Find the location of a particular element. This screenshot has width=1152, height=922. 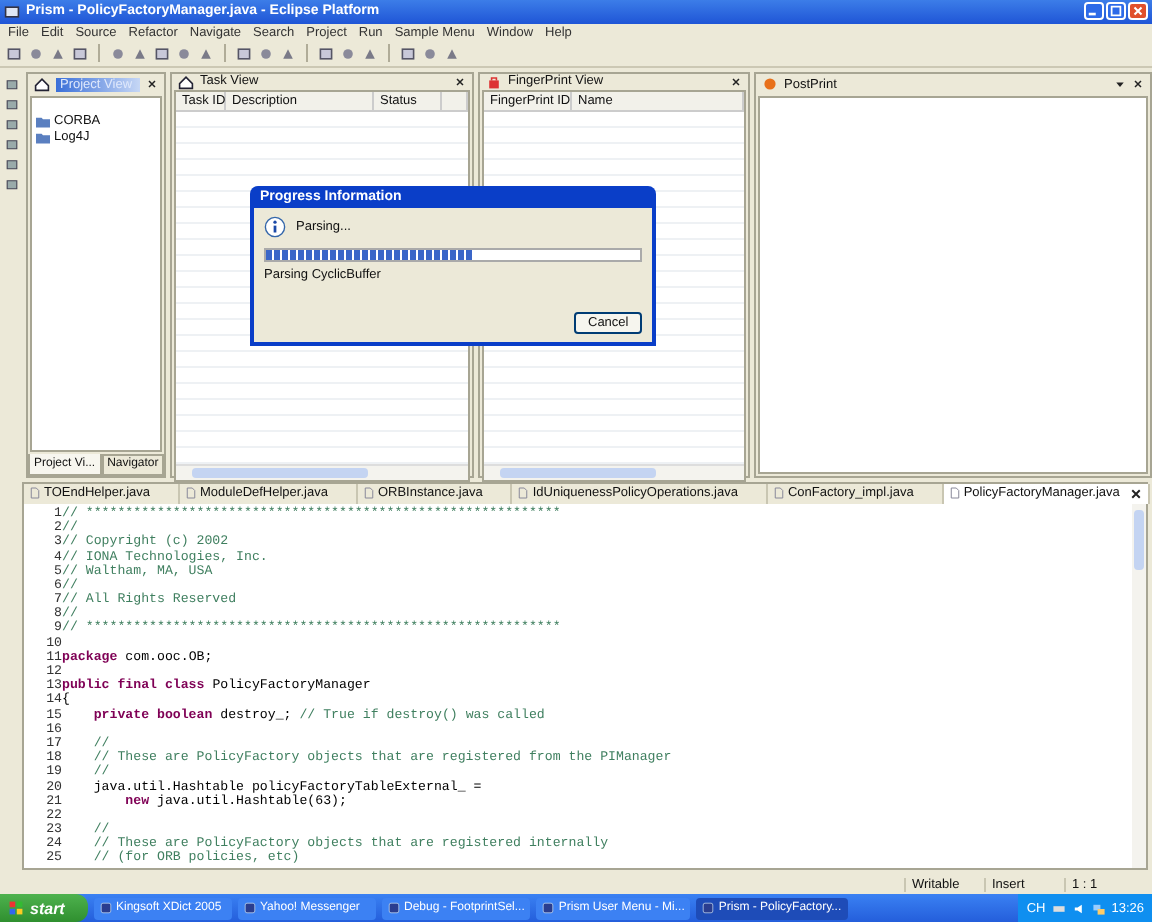

maximize-icon is located at coordinates (1116, 11).